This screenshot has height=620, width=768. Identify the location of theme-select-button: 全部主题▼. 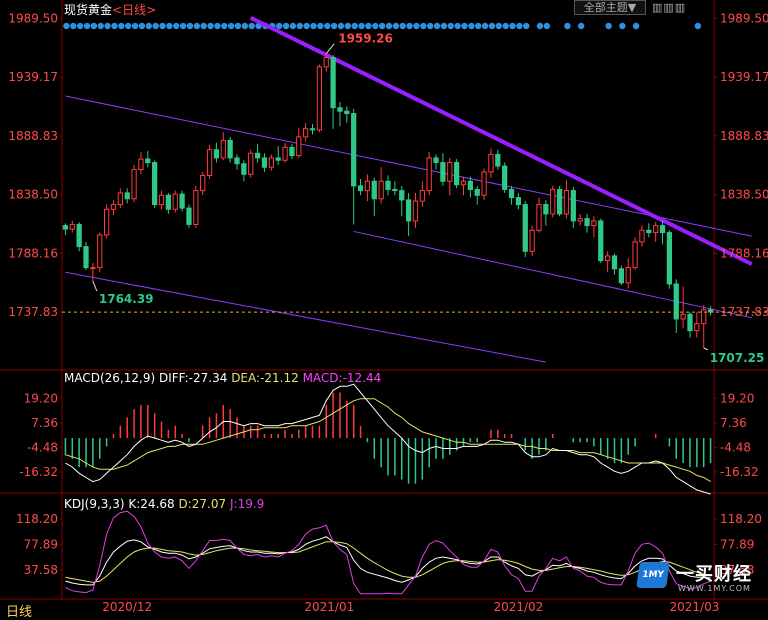
(610, 7).